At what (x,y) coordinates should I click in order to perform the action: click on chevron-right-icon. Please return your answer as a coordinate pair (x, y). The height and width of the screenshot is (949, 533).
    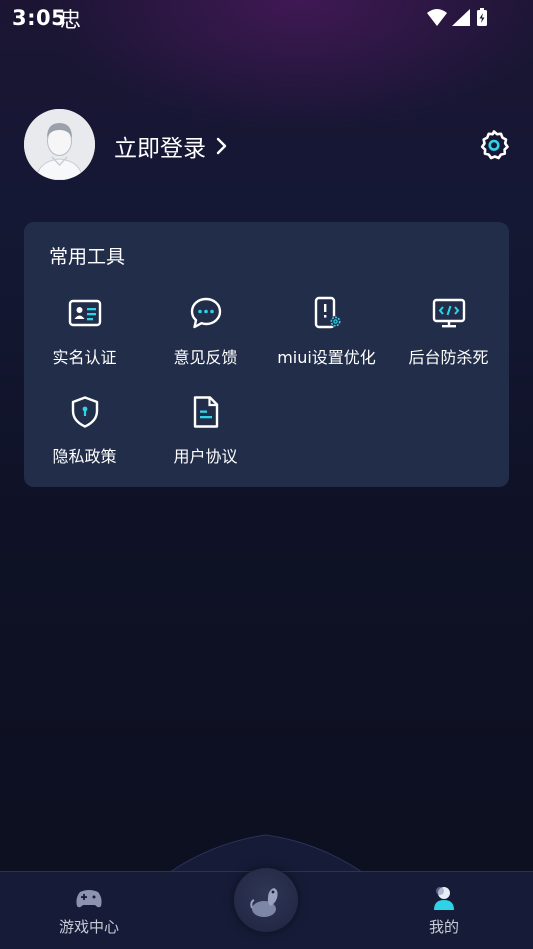
    Looking at the image, I should click on (221, 146).